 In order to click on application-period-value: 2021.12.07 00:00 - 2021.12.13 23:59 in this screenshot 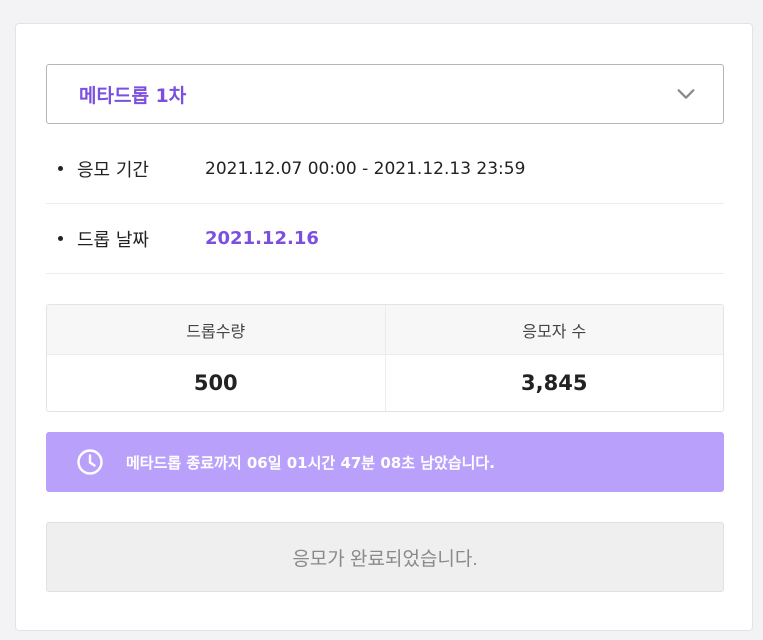, I will do `click(365, 168)`.